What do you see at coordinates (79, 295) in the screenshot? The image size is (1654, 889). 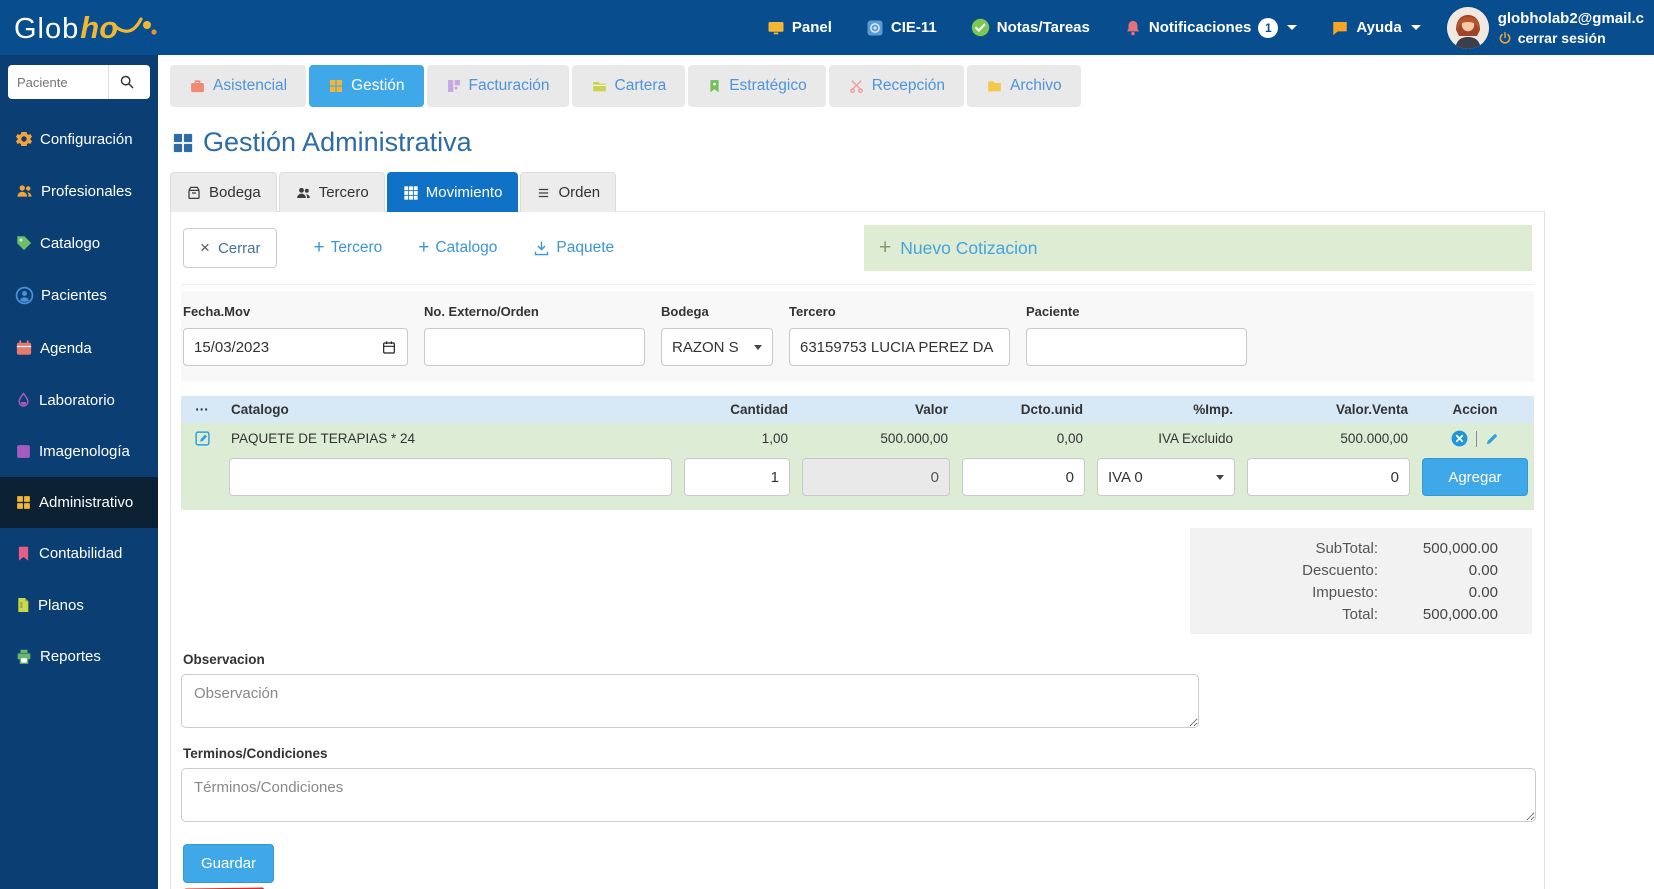 I see `sidebar-item-pacientes: Pacientes` at bounding box center [79, 295].